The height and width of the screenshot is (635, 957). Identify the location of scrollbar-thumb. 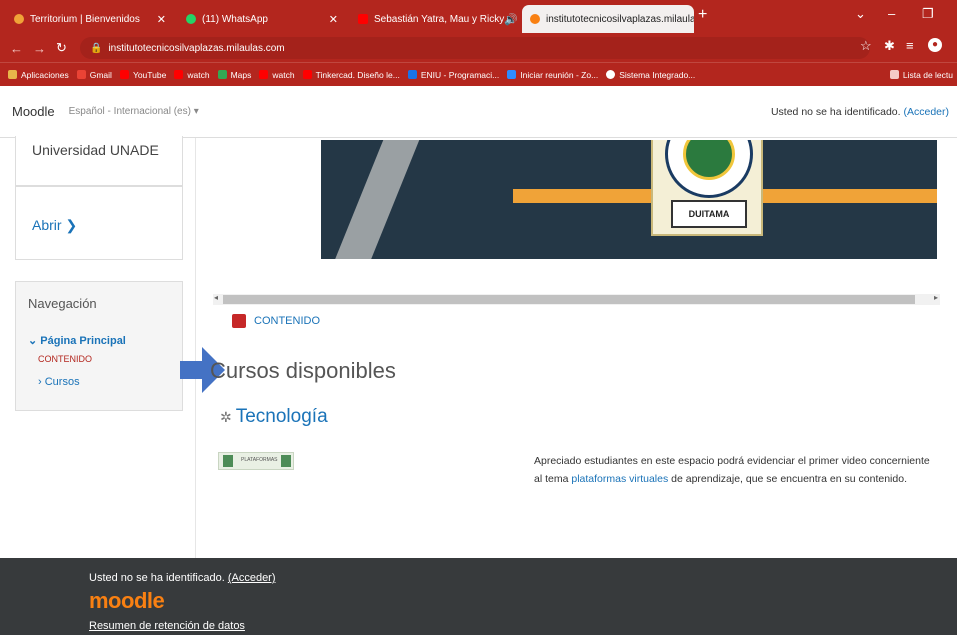
(569, 299).